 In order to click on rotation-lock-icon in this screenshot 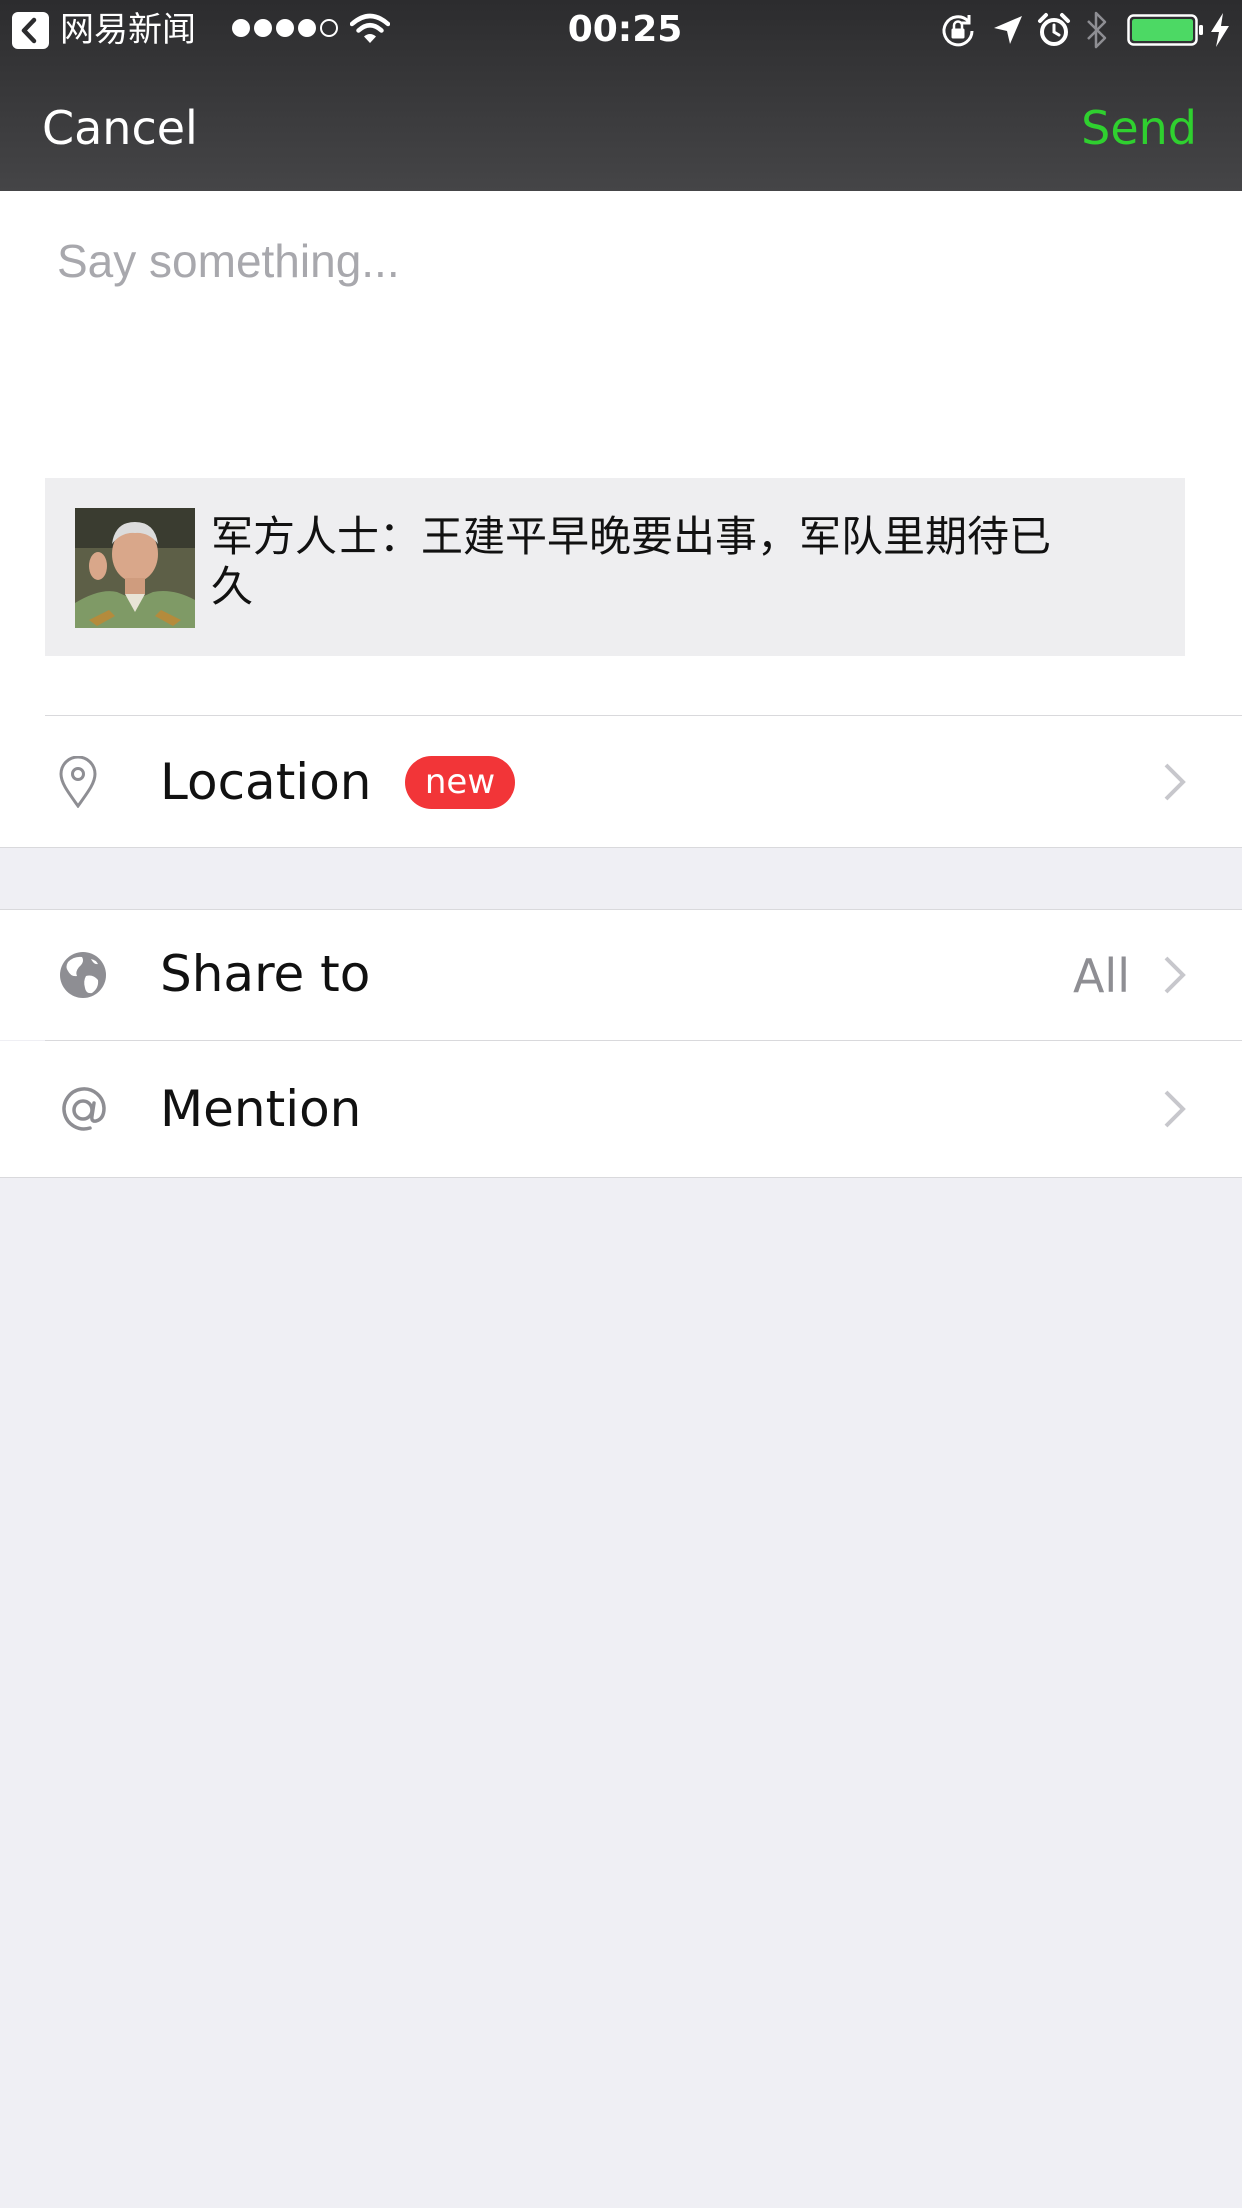, I will do `click(958, 31)`.